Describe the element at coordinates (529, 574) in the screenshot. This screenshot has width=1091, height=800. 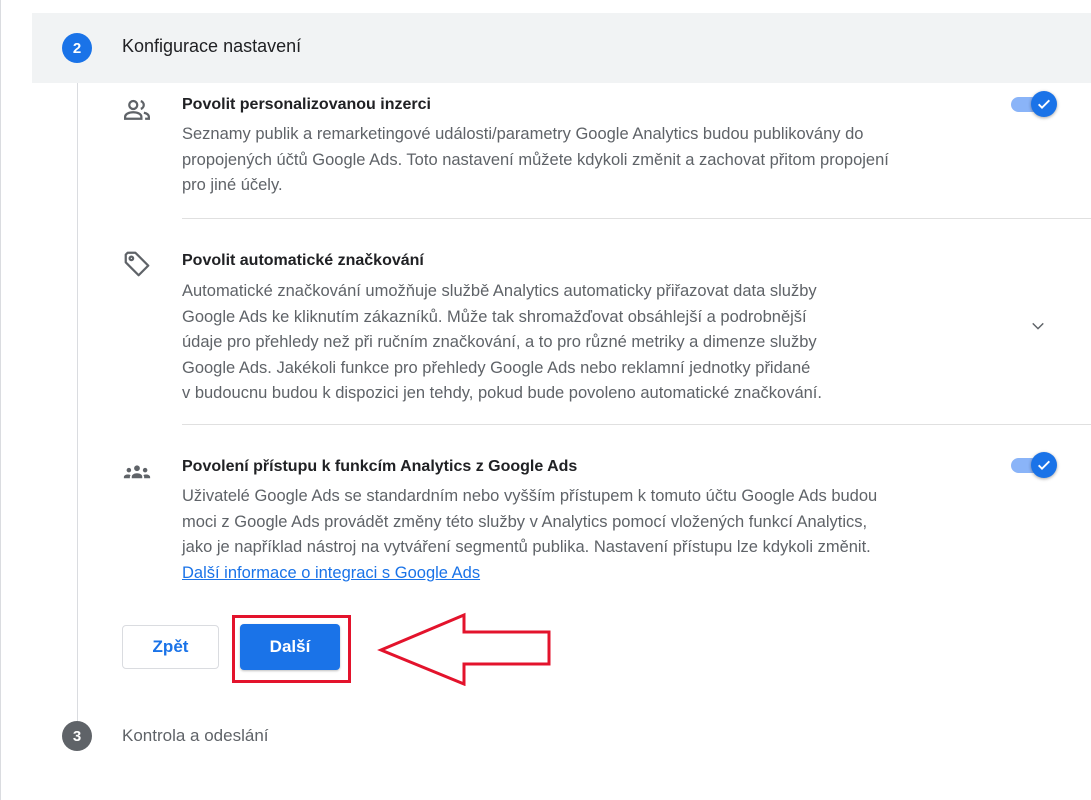
I see `learn-more-link: Další informace o integraci s Google Ads` at that location.